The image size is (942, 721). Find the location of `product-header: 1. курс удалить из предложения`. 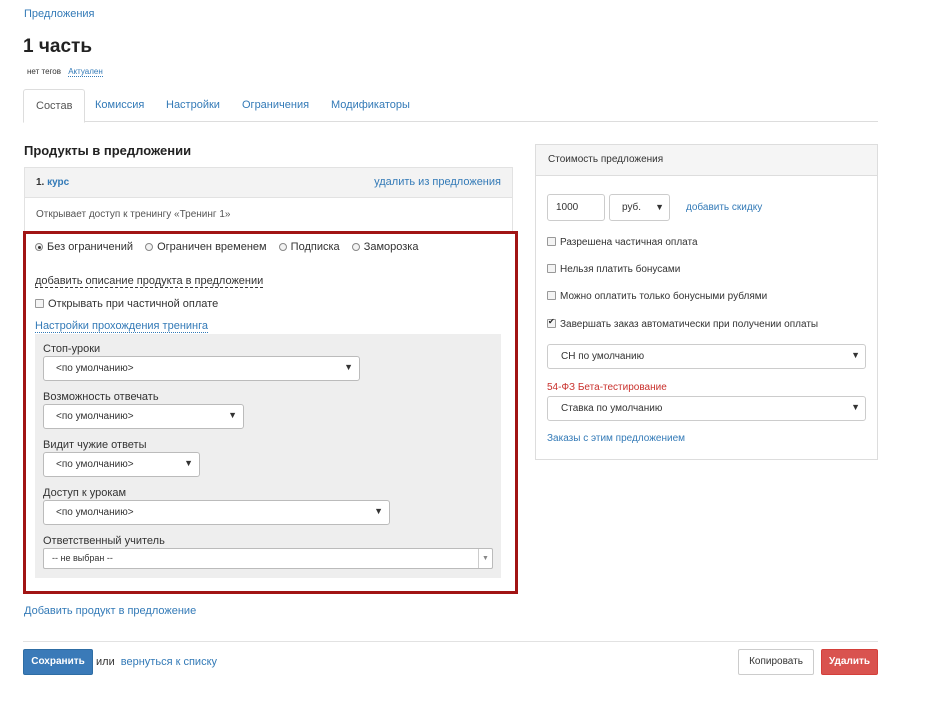

product-header: 1. курс удалить из предложения is located at coordinates (268, 182).